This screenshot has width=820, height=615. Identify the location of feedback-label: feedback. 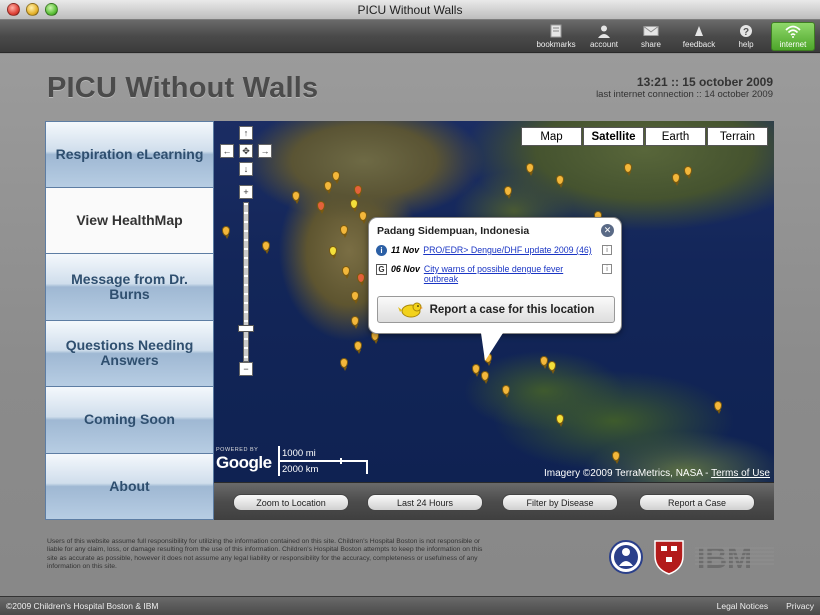
(699, 44).